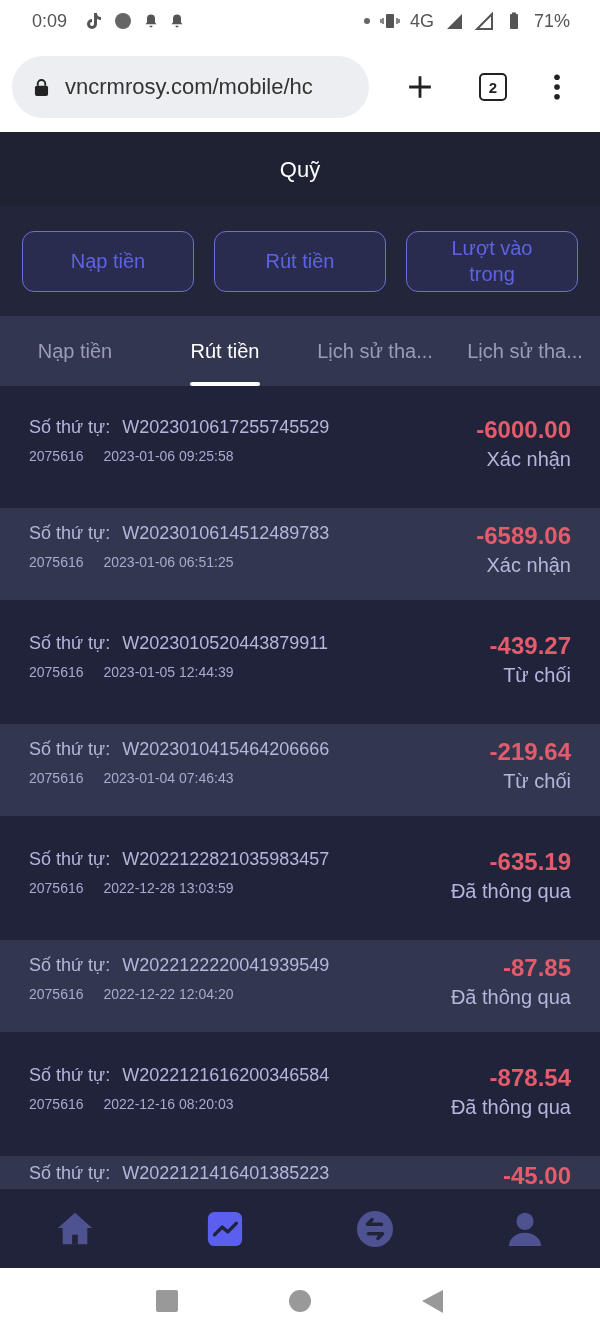  What do you see at coordinates (300, 170) in the screenshot?
I see `page-title: Quỹ` at bounding box center [300, 170].